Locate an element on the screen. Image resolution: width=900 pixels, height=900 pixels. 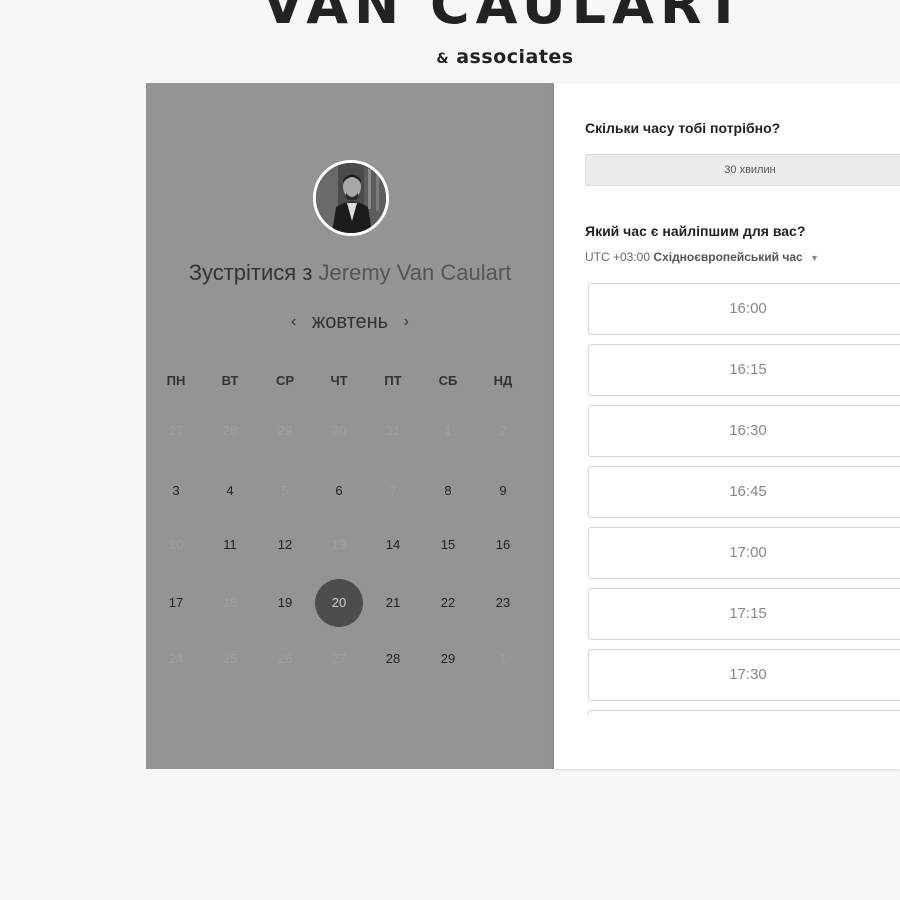
calendar-day: 21 is located at coordinates (393, 603).